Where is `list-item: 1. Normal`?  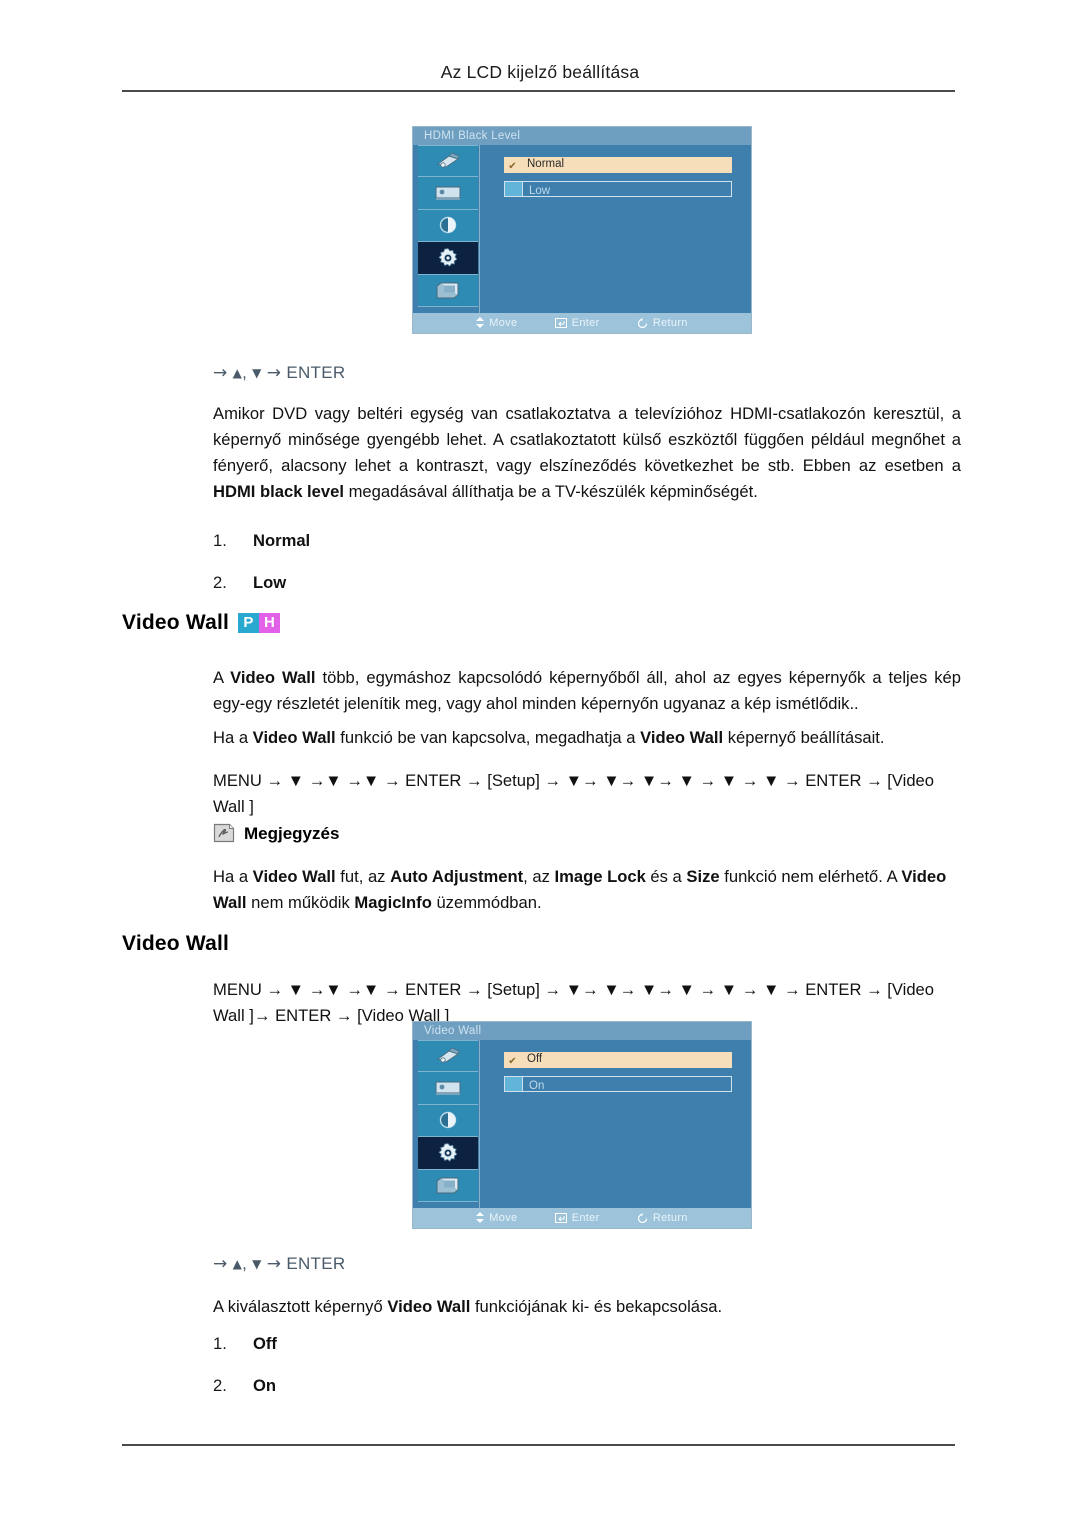 list-item: 1. Normal is located at coordinates (261, 552).